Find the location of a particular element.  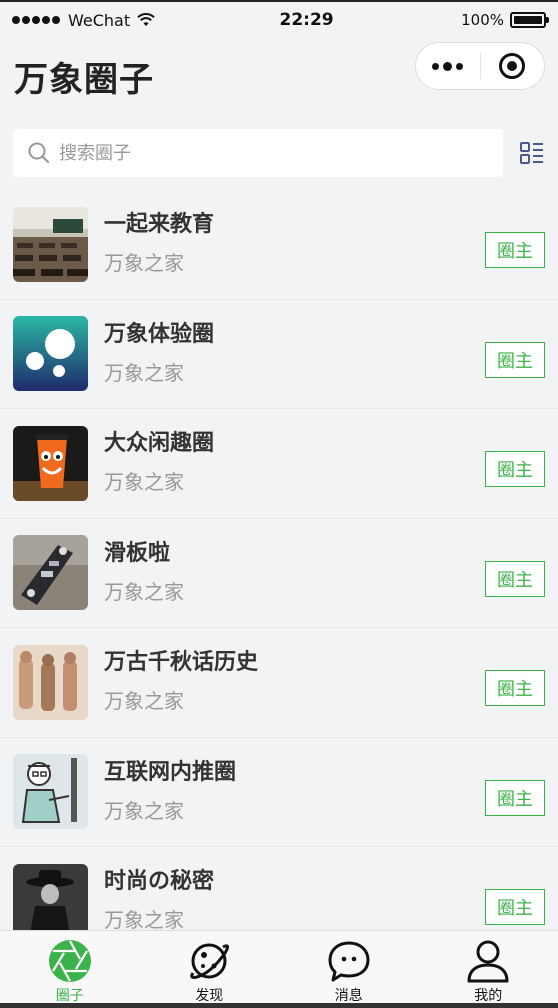

battery-percent: 100% is located at coordinates (482, 20).